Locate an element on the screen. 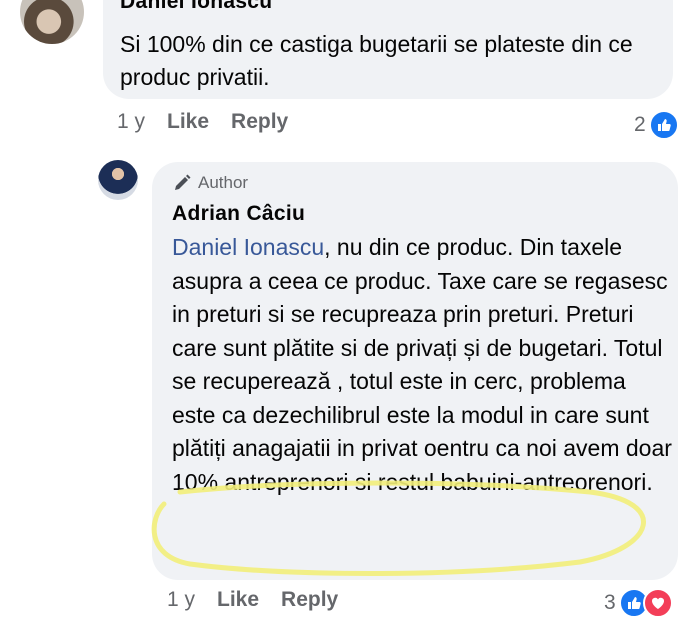 Image resolution: width=700 pixels, height=635 pixels. reaction-count: 2 is located at coordinates (640, 124).